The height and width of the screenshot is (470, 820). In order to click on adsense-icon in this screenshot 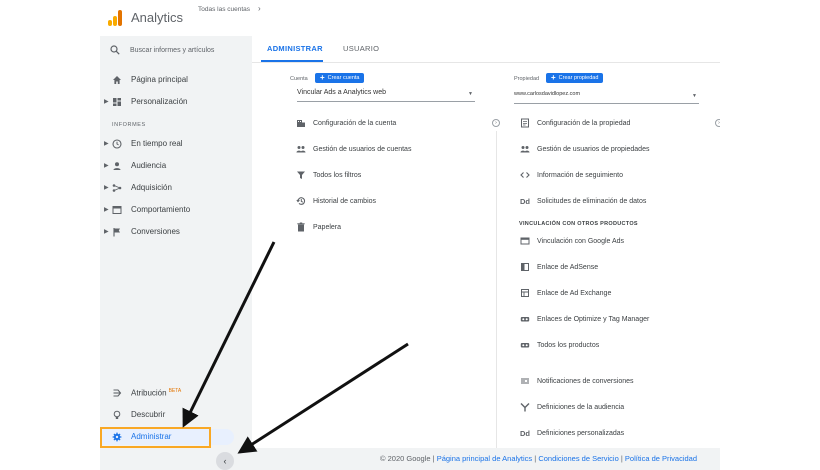, I will do `click(525, 267)`.